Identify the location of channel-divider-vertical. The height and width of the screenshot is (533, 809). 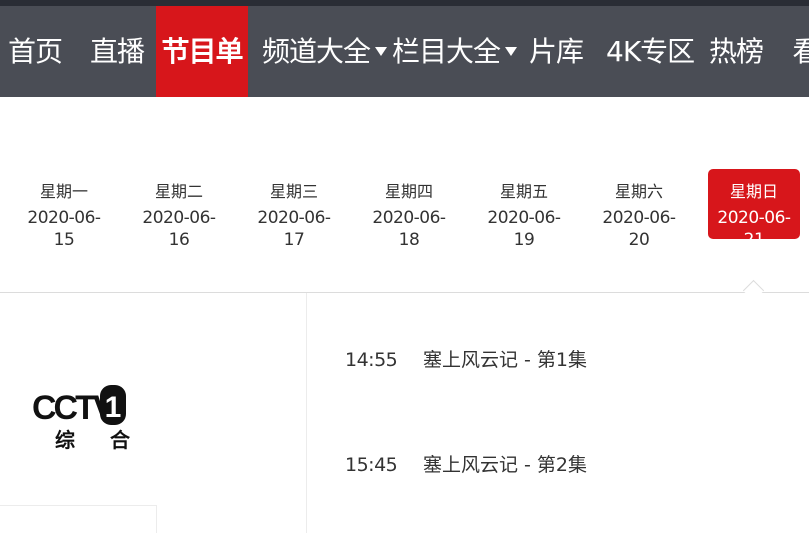
(156, 519).